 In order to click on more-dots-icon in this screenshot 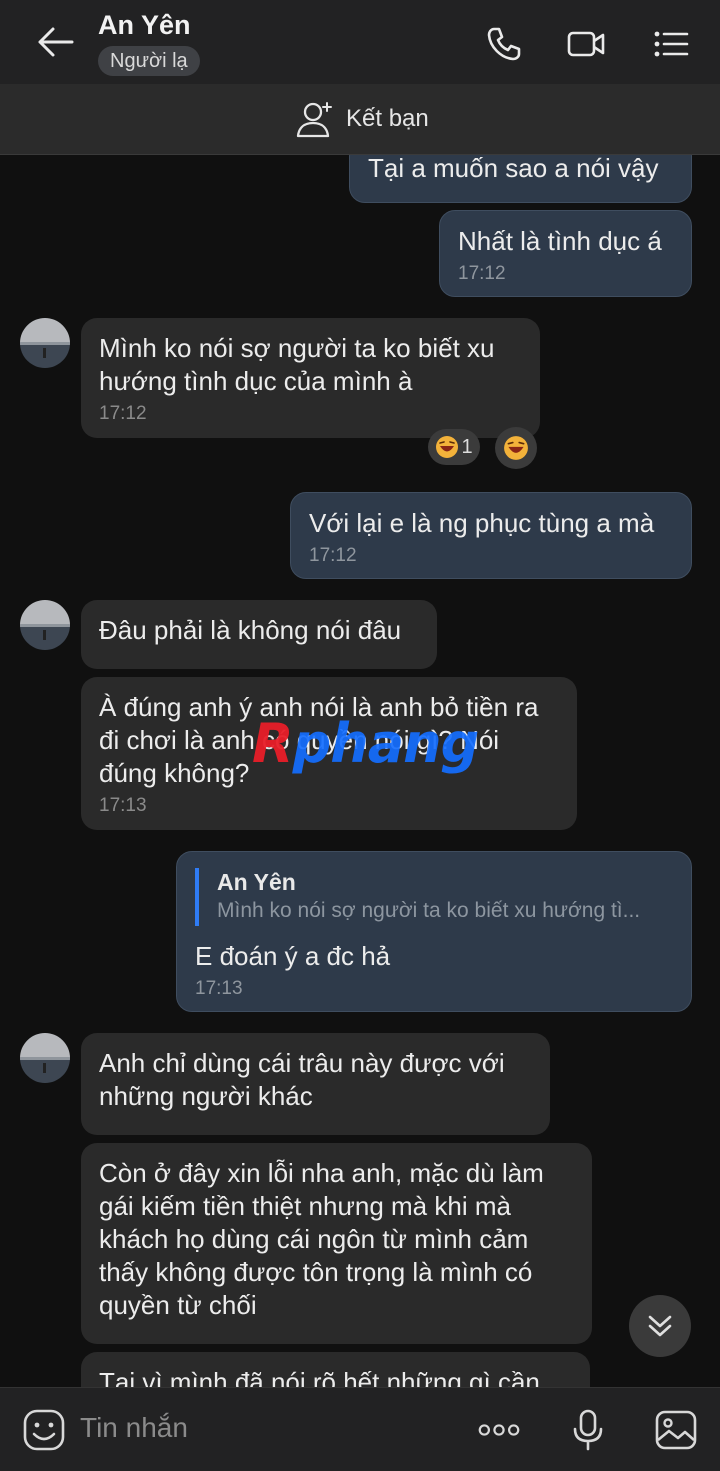, I will do `click(499, 1430)`.